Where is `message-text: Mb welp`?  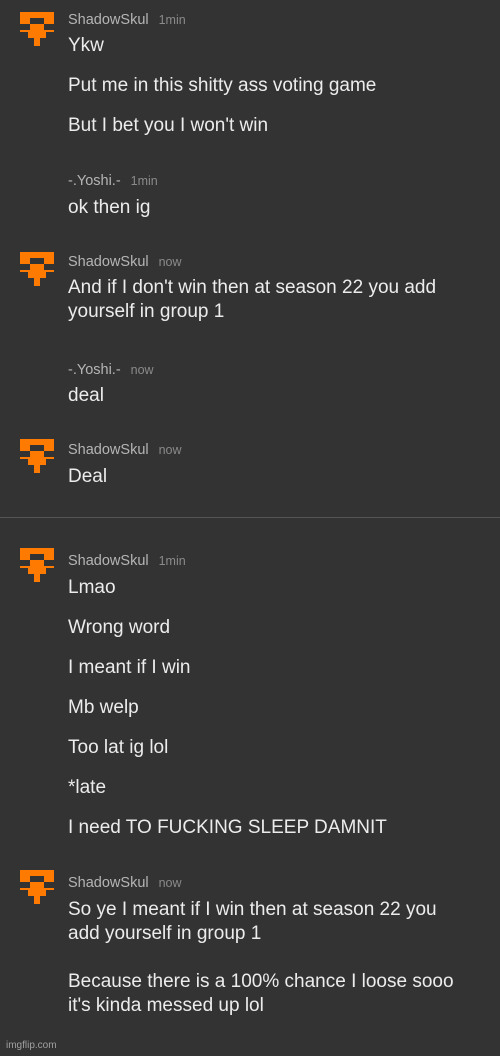
message-text: Mb welp is located at coordinates (103, 707).